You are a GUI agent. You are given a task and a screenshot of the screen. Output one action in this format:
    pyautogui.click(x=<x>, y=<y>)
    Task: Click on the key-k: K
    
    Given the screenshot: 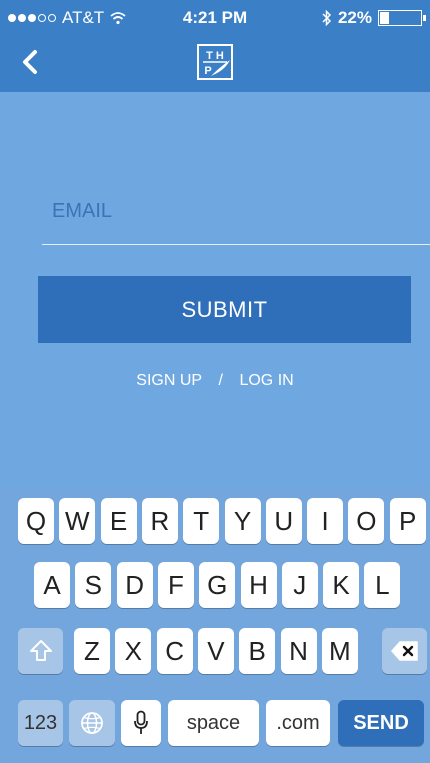 What is the action you would take?
    pyautogui.click(x=341, y=585)
    